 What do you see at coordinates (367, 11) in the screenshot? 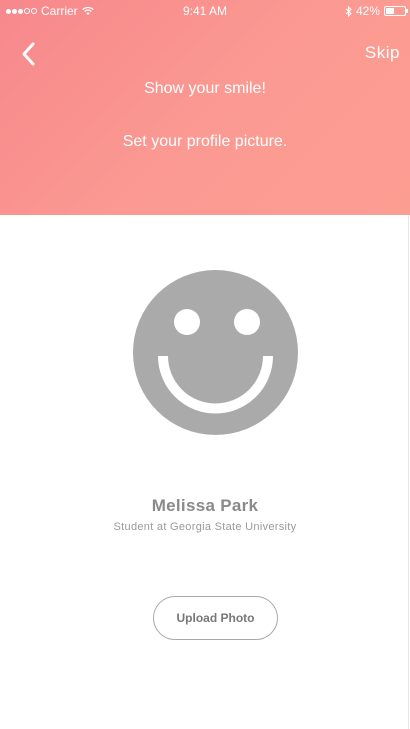
I see `battery-percent: 42%` at bounding box center [367, 11].